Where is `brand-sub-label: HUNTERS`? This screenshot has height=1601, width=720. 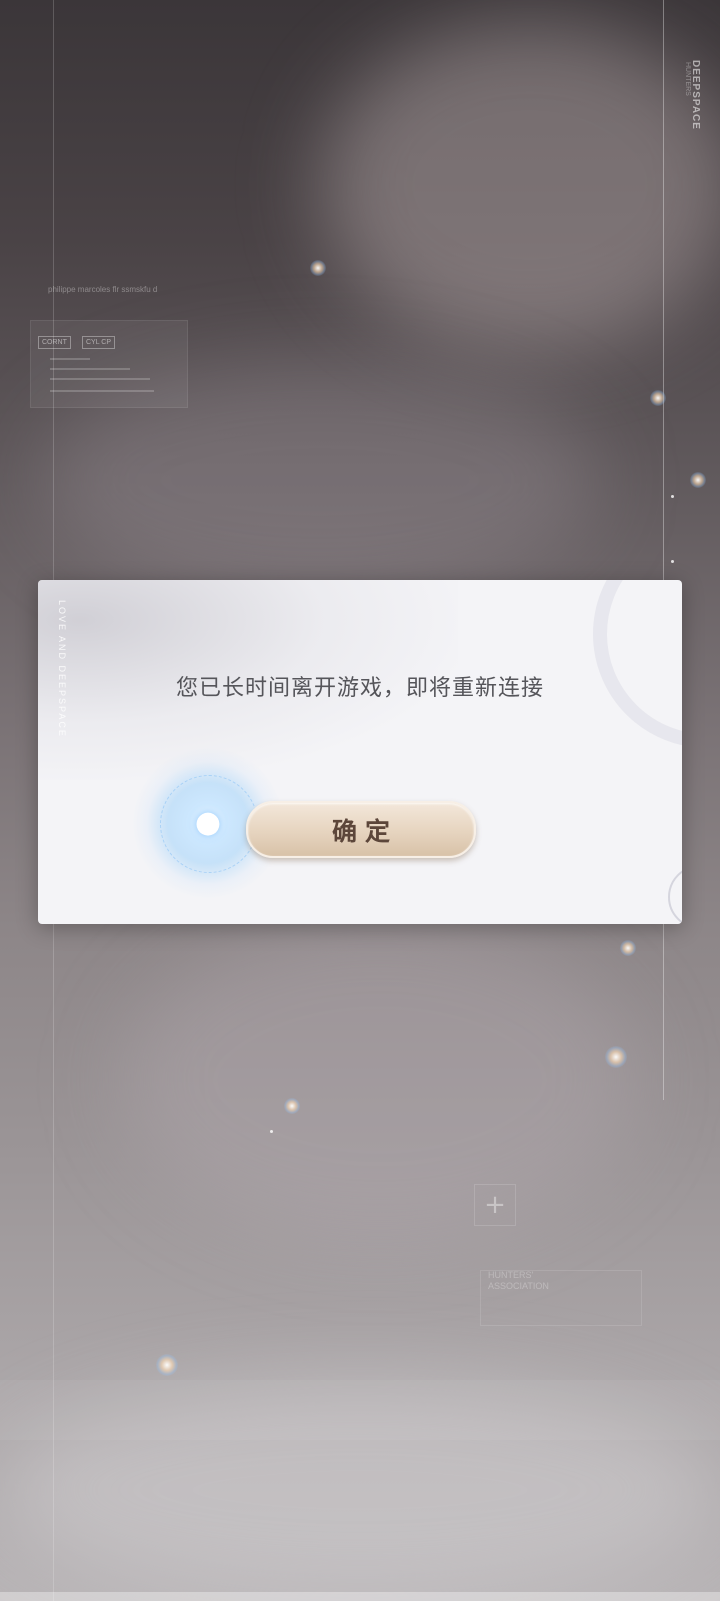 brand-sub-label: HUNTERS is located at coordinates (687, 79).